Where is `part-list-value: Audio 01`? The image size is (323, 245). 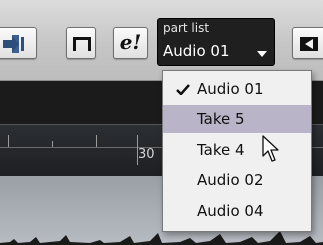
part-list-value: Audio 01 is located at coordinates (196, 51).